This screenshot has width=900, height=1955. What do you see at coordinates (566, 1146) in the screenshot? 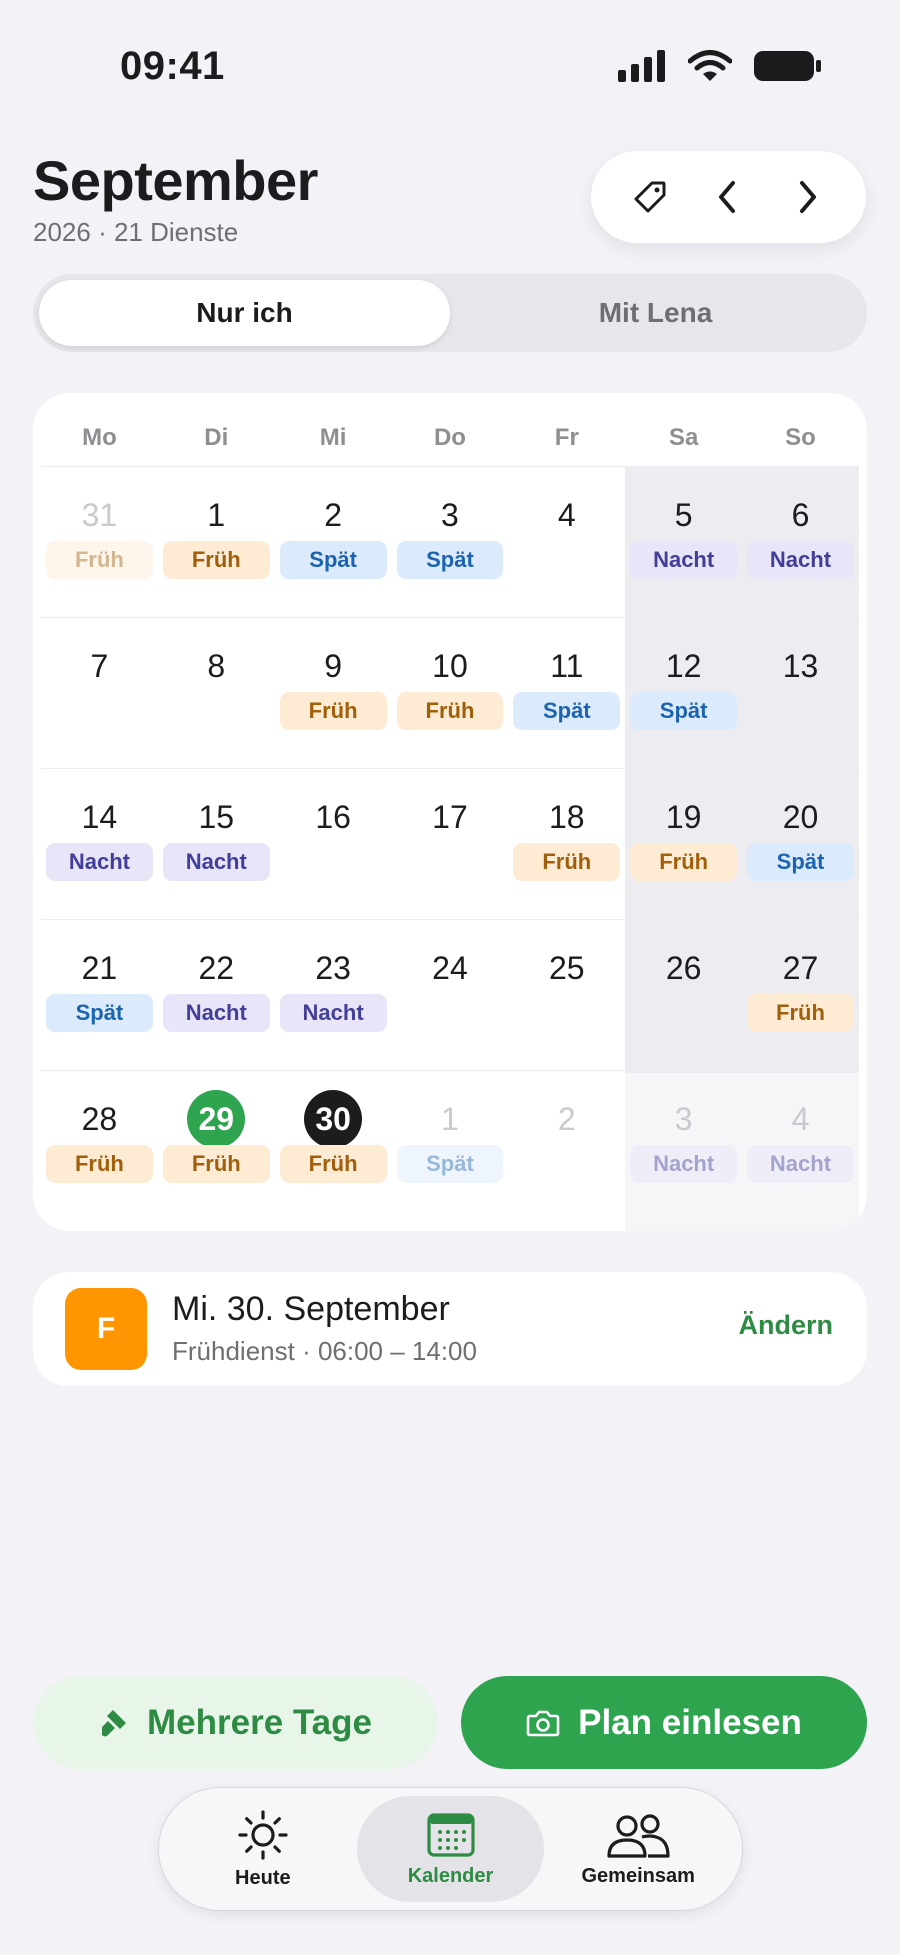
I see `calendar-day-cell: 2` at bounding box center [566, 1146].